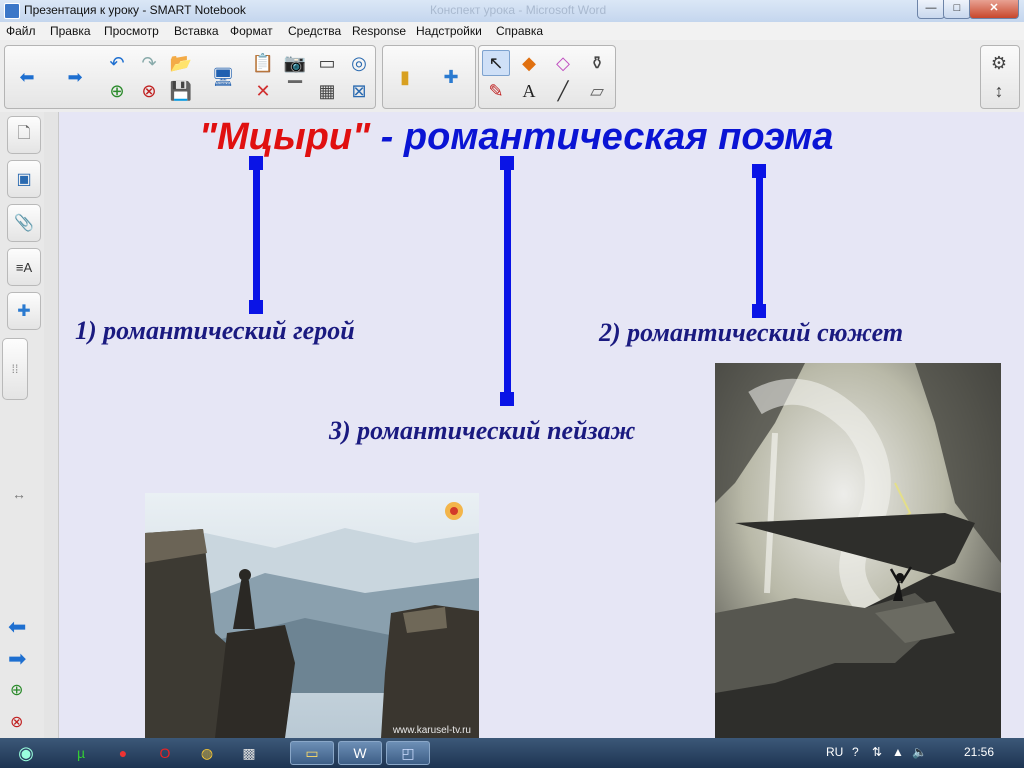  Describe the element at coordinates (27, 77) in the screenshot. I see `back-arrow-icon: ⬅` at that location.